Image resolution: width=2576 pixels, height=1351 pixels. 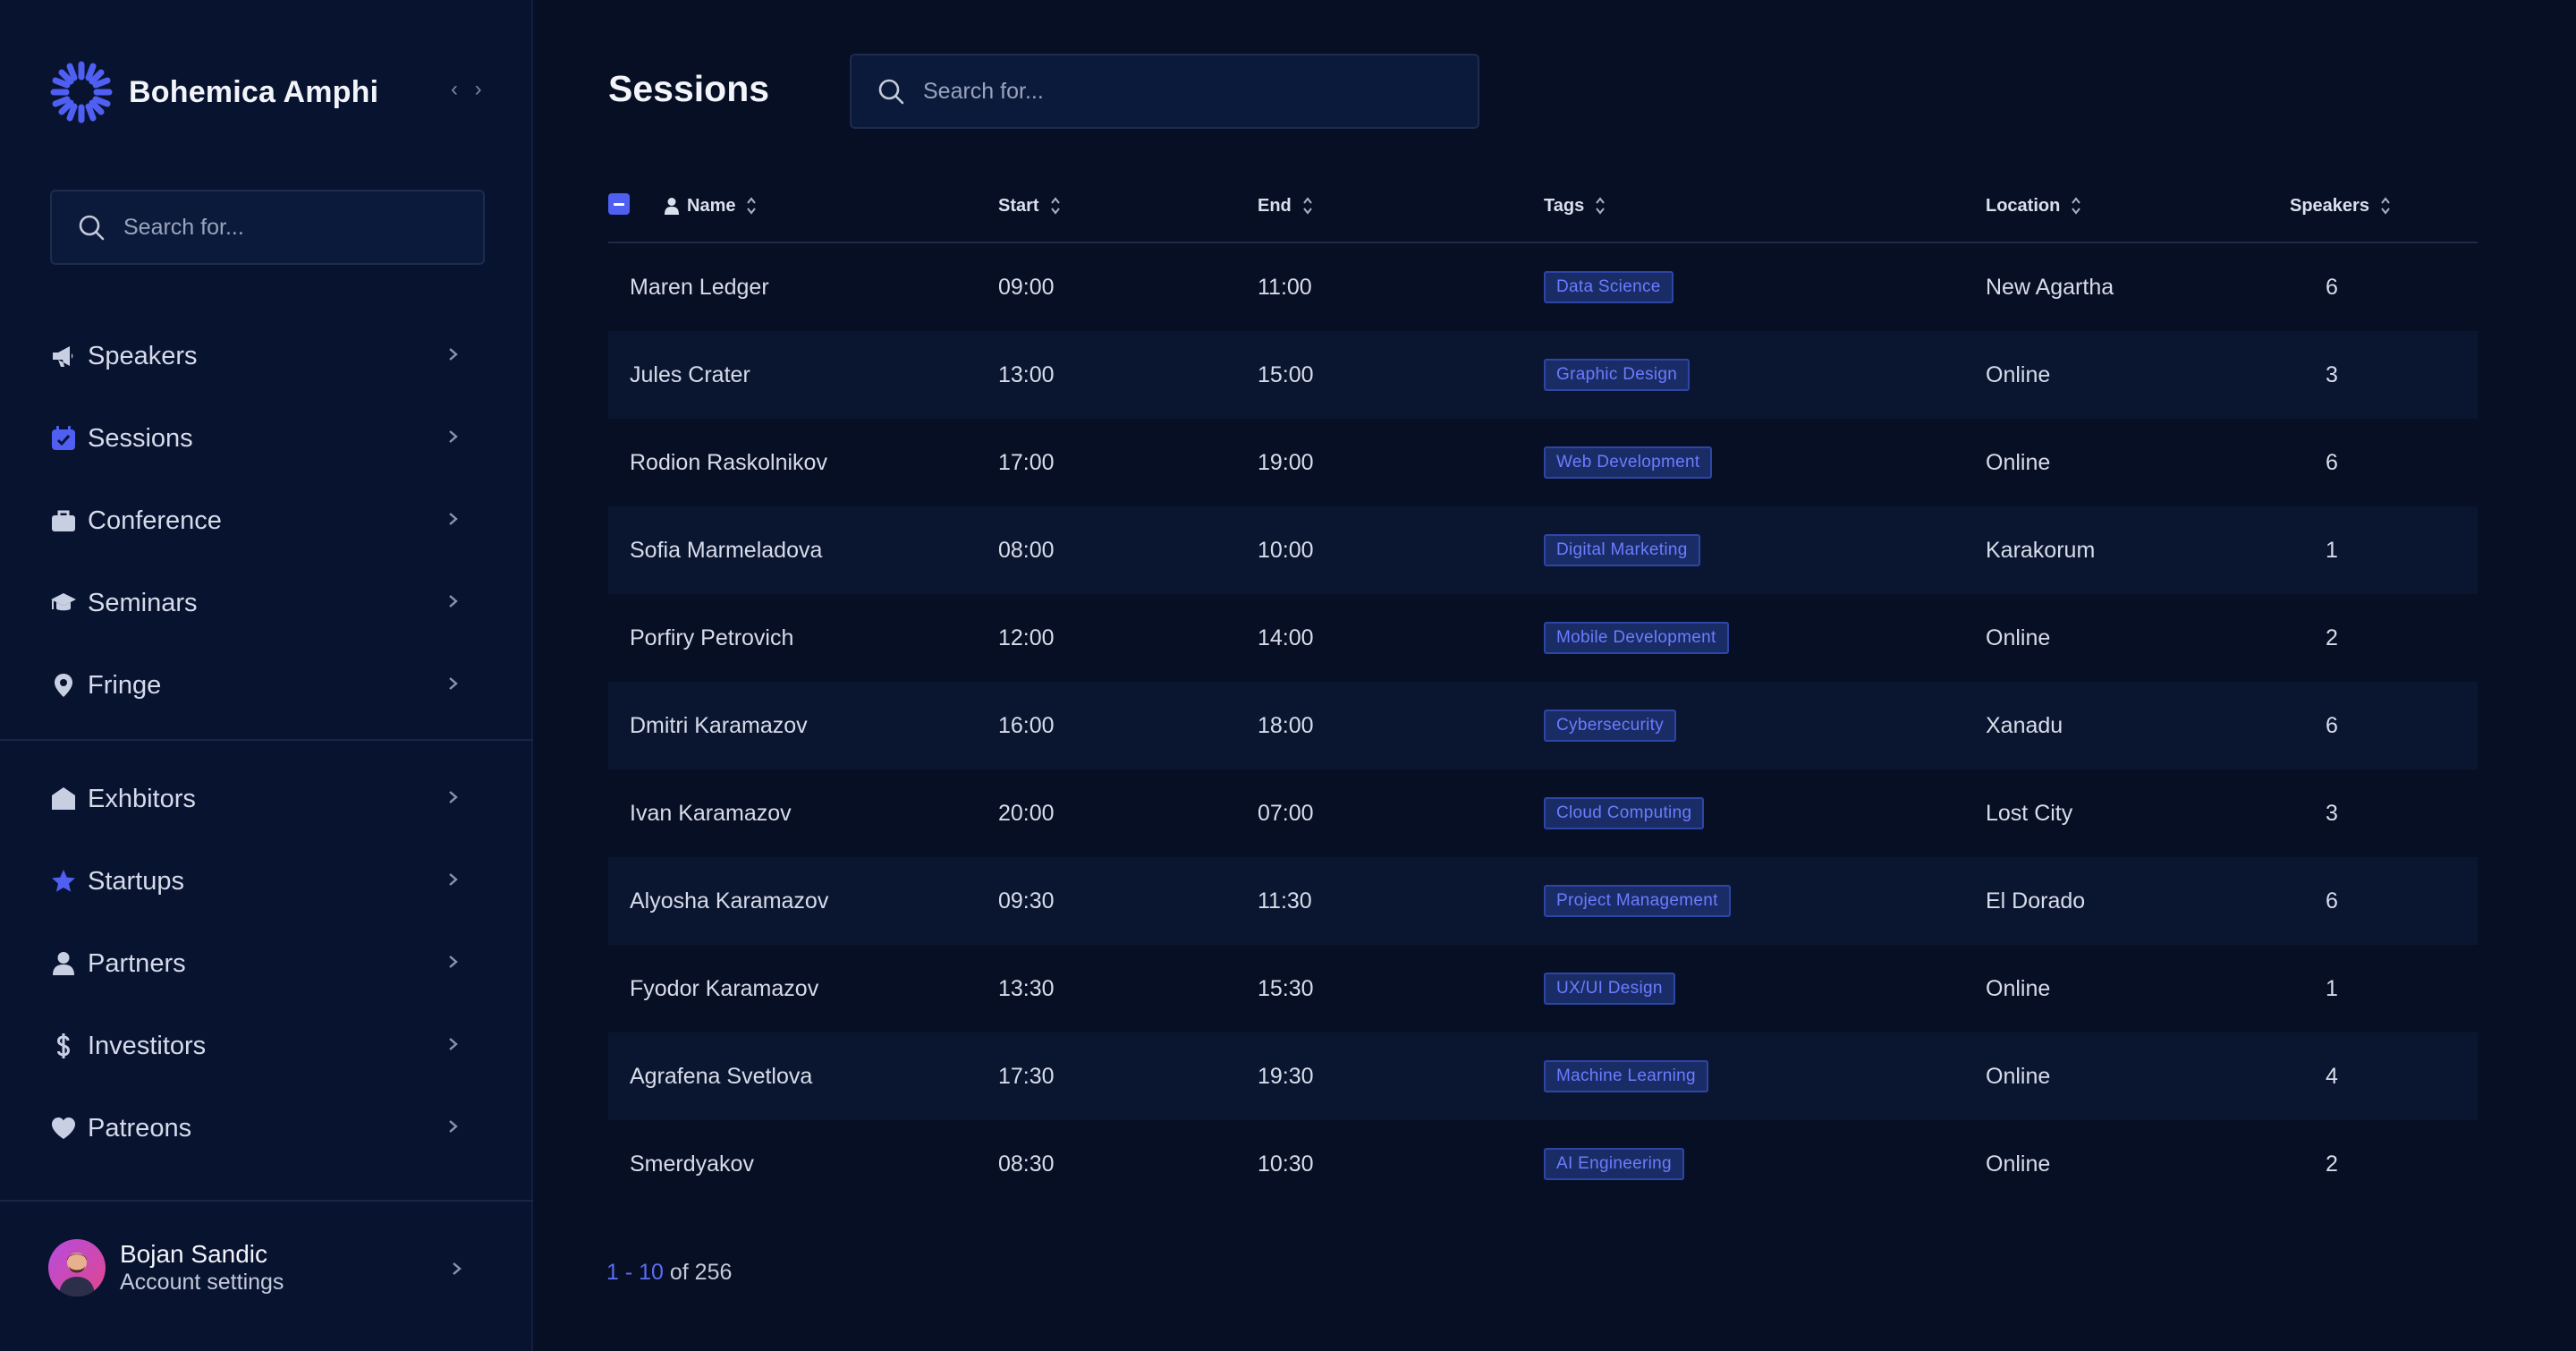 What do you see at coordinates (266, 603) in the screenshot?
I see `sidebar-item-seminars: Seminars` at bounding box center [266, 603].